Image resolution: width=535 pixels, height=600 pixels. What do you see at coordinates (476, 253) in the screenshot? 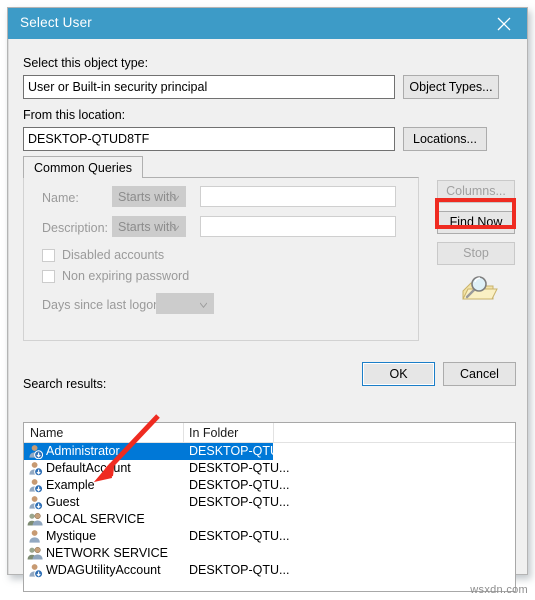
I see `stop-button: Stop` at bounding box center [476, 253].